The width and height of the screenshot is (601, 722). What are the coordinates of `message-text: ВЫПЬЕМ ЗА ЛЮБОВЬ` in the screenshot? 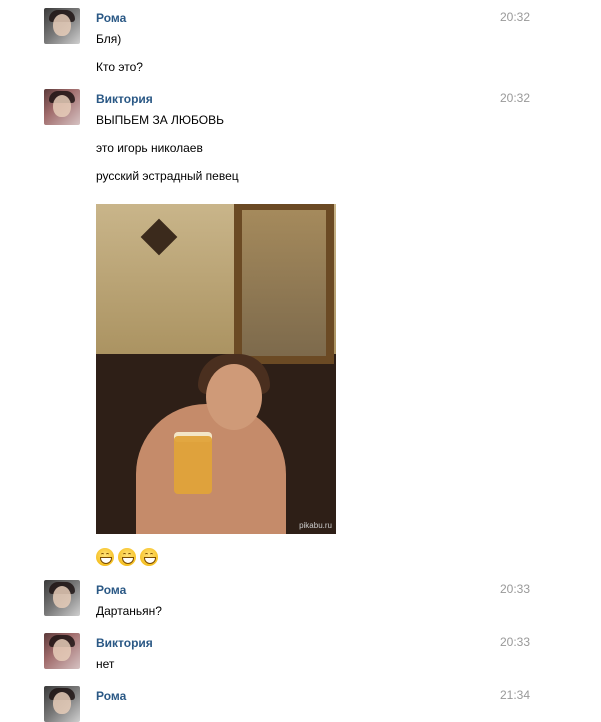 It's located at (160, 120).